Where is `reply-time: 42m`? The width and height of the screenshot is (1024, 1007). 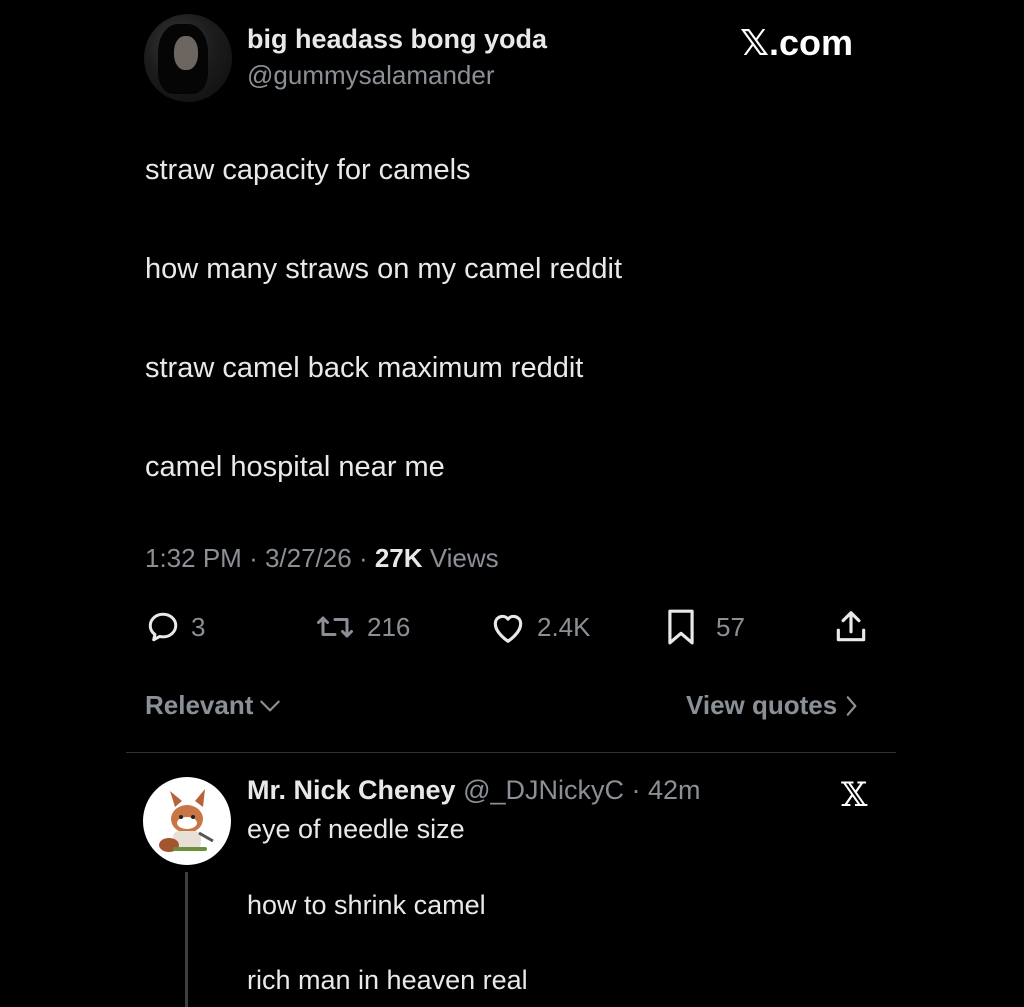
reply-time: 42m is located at coordinates (674, 790).